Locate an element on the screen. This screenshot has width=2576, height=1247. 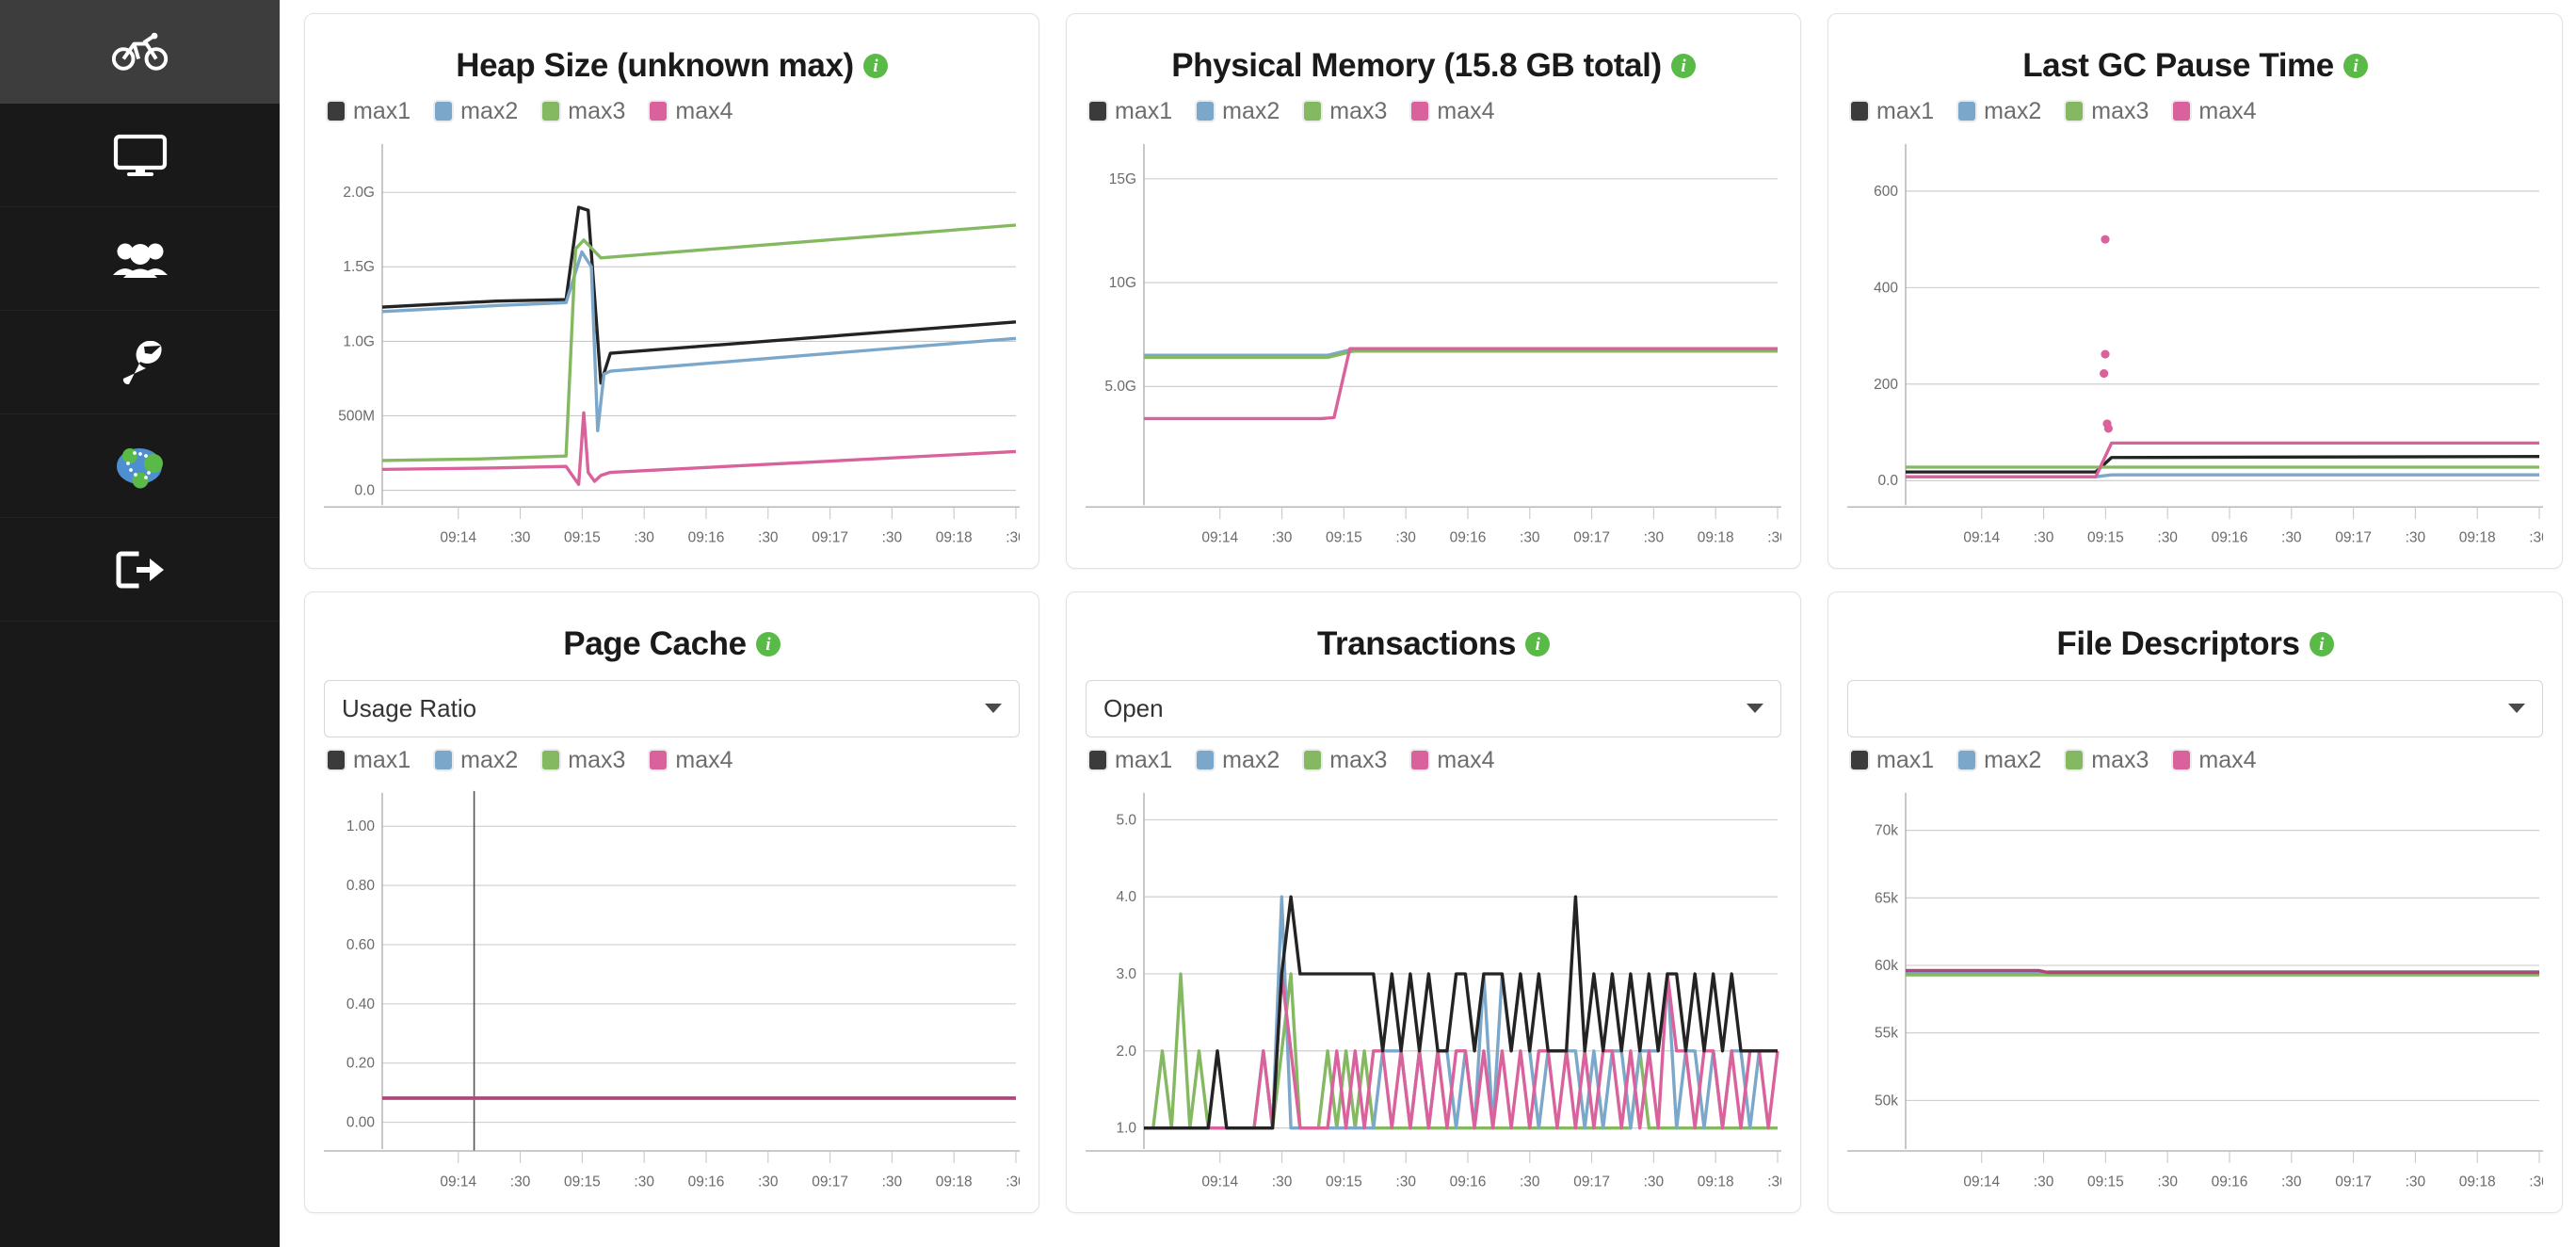
legend-heap-size: max1 max2 max3 max4 is located at coordinates (673, 112).